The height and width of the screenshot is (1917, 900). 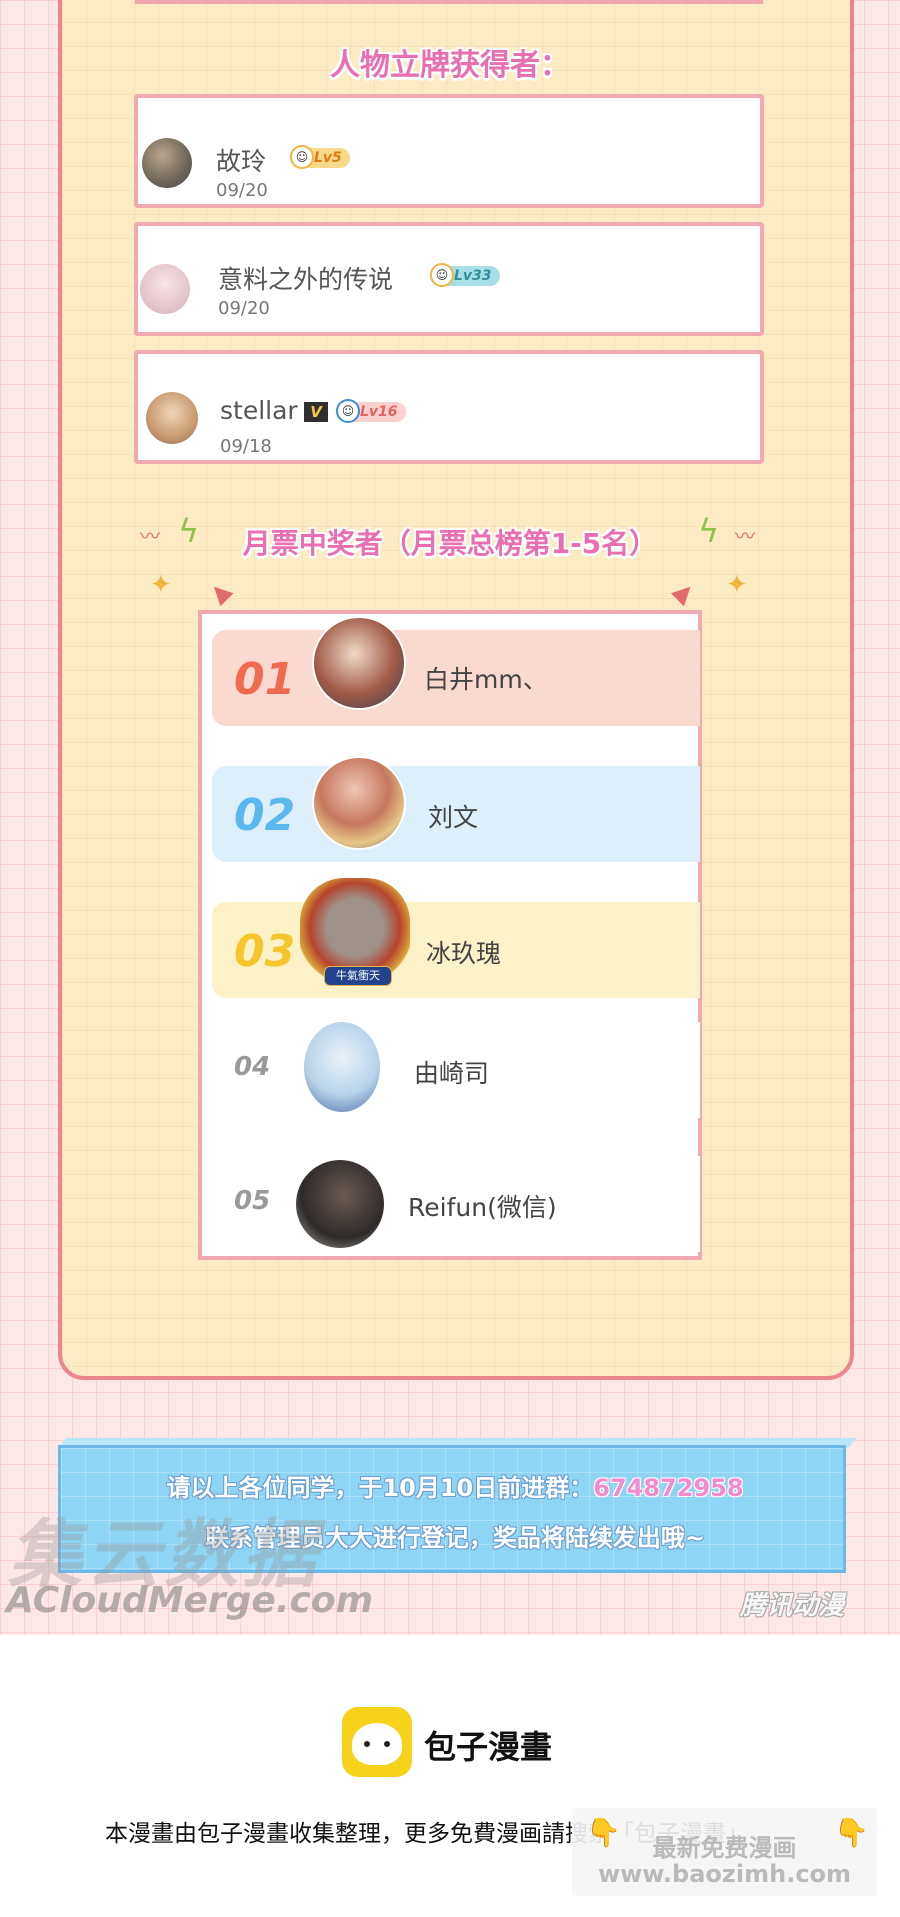 I want to click on level-badge: ☺ Lv33, so click(x=465, y=275).